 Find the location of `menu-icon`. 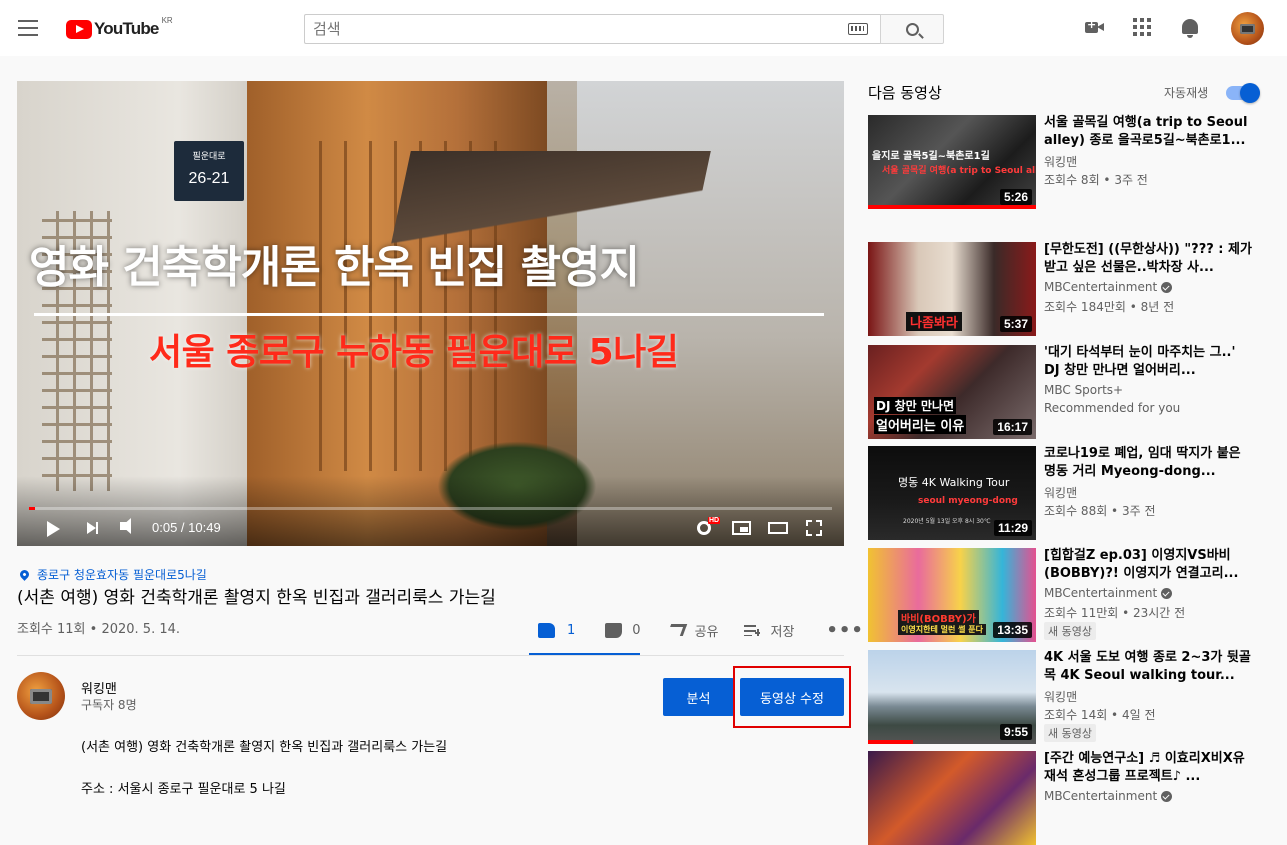

menu-icon is located at coordinates (28, 28).